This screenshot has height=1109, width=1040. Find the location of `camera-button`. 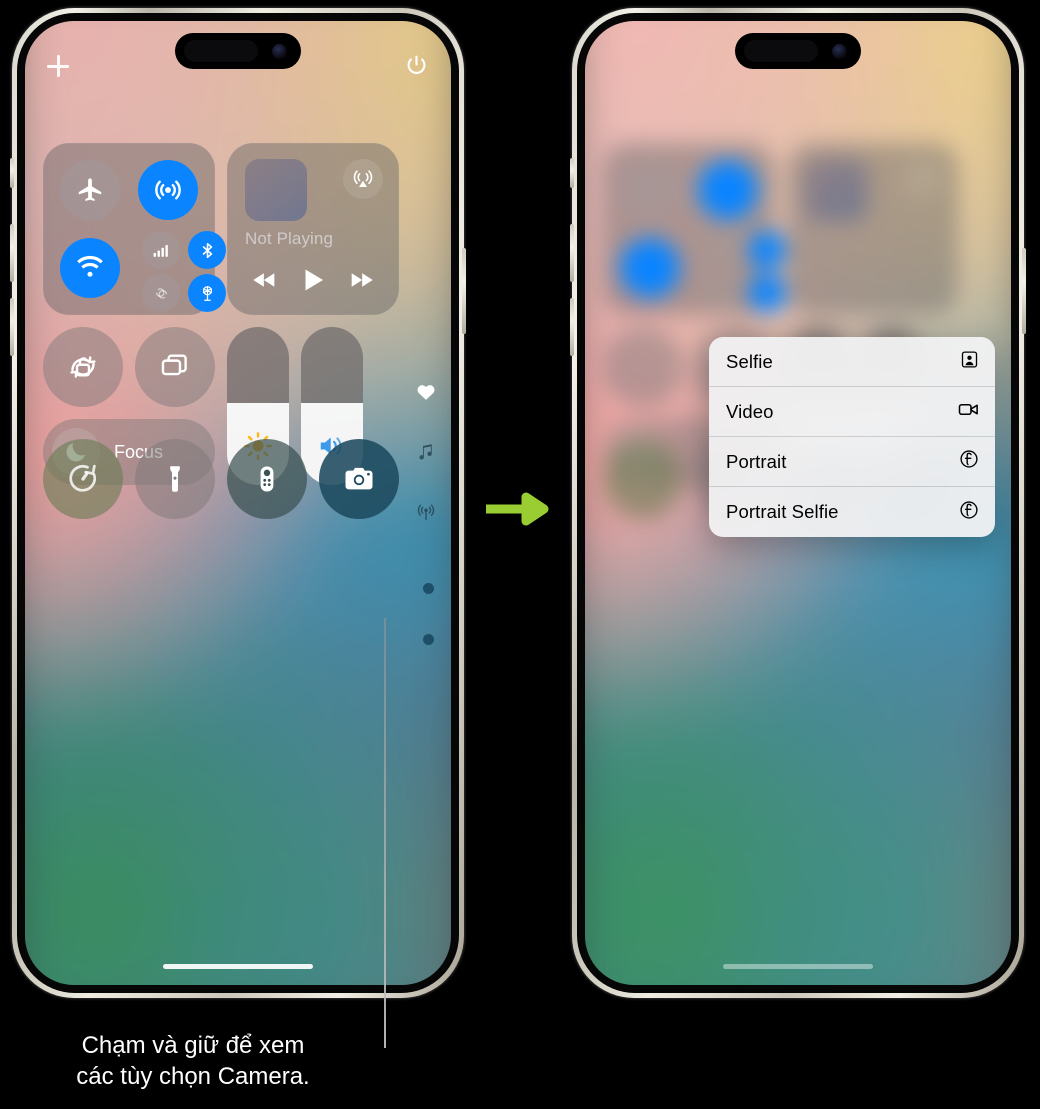

camera-button is located at coordinates (359, 479).